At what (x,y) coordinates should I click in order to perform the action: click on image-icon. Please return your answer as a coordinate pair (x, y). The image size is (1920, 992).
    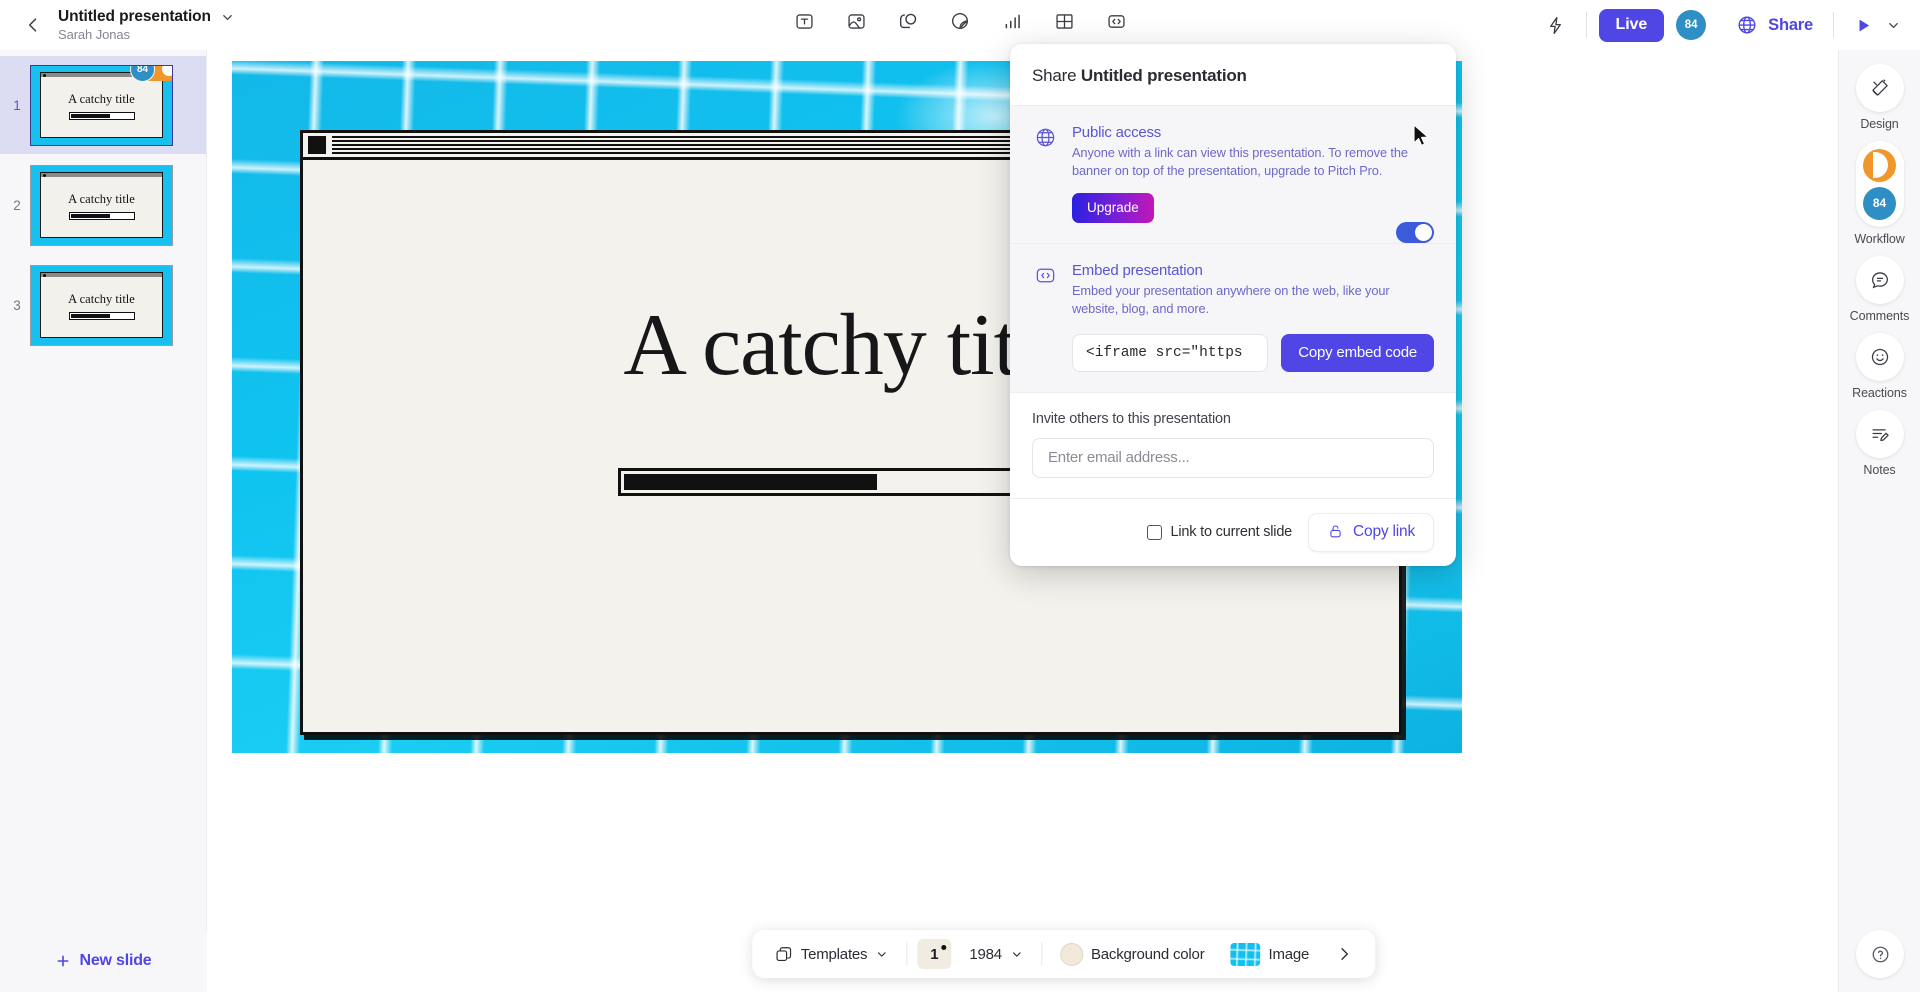
    Looking at the image, I should click on (856, 21).